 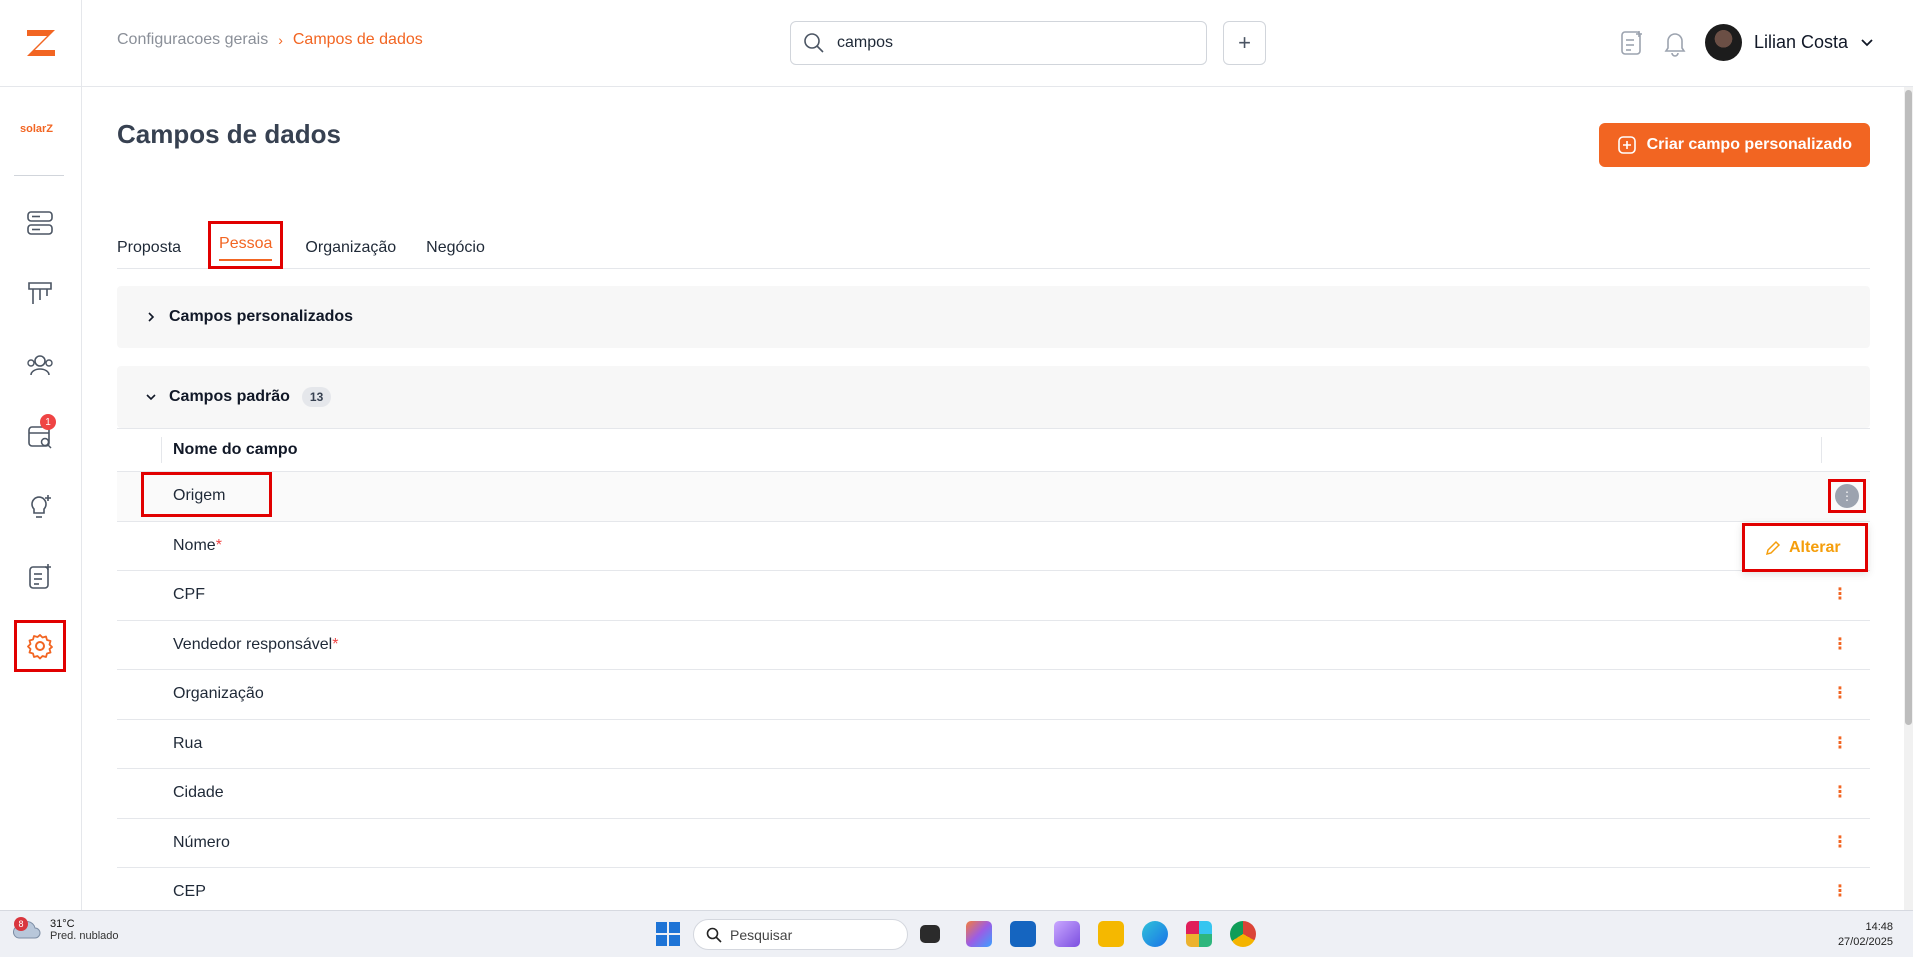 I want to click on table-row: CPF ⋮, so click(x=993, y=595).